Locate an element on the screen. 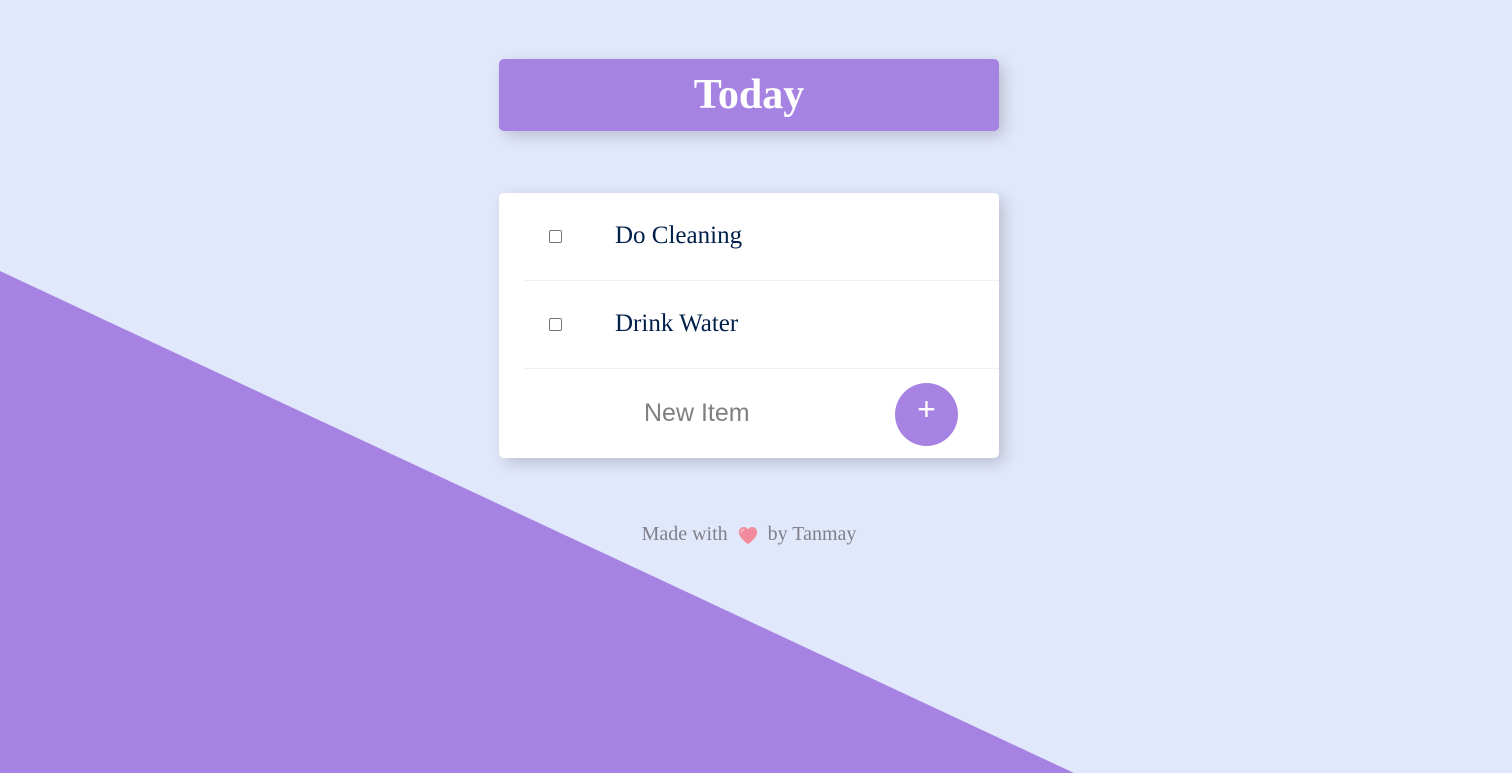 Image resolution: width=1512 pixels, height=773 pixels. heart-icon is located at coordinates (747, 535).